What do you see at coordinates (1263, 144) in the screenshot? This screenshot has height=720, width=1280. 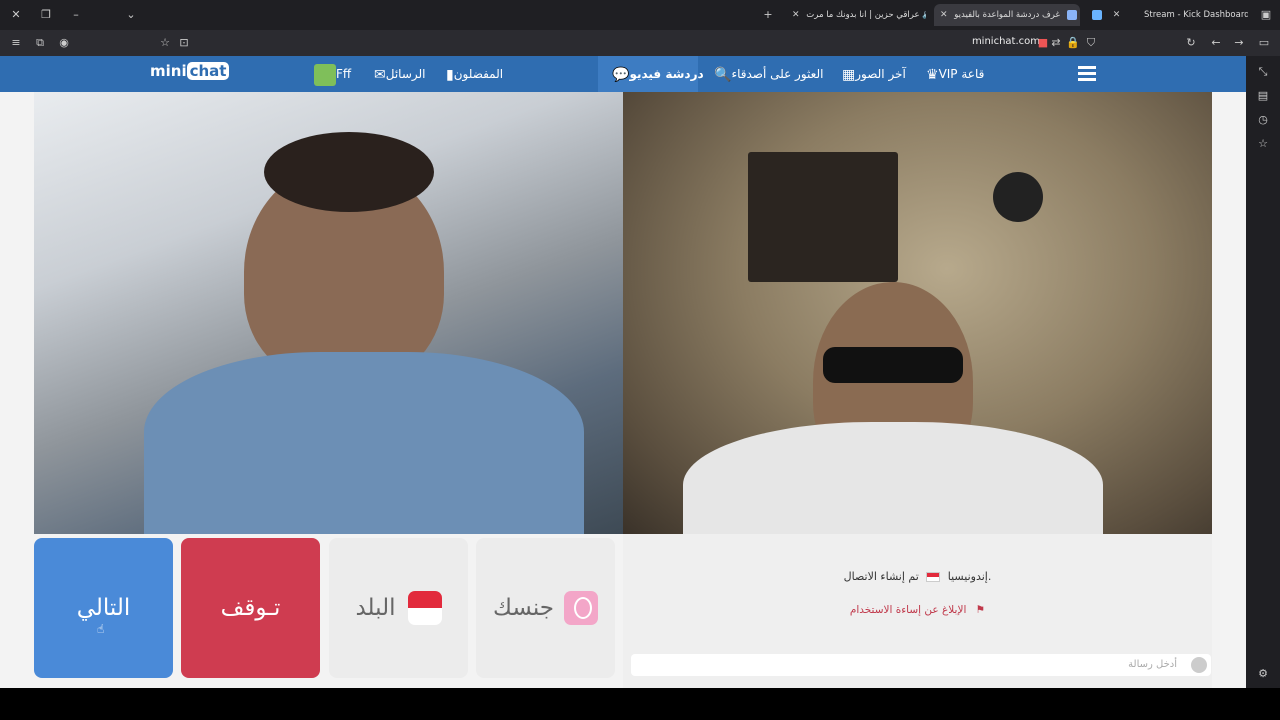 I see `favorites-icon: ☆` at bounding box center [1263, 144].